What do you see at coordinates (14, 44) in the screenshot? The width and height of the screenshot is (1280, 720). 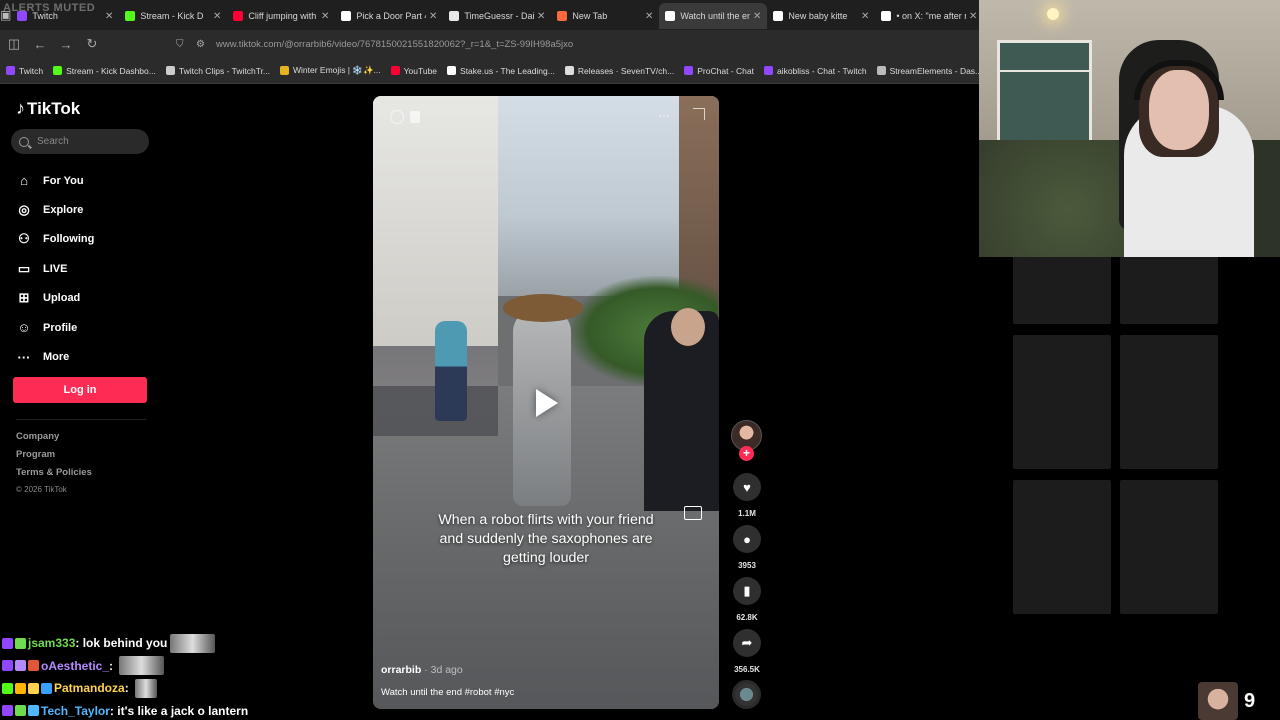 I see `sidebar-toggle-icon: ◫` at bounding box center [14, 44].